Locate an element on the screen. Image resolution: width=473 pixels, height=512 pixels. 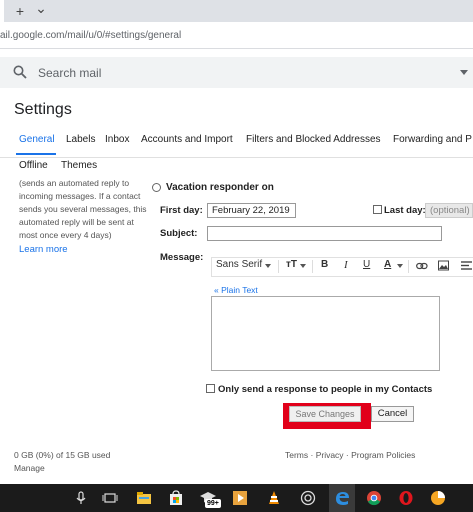
active-tab-indicator is located at coordinates (36, 154).